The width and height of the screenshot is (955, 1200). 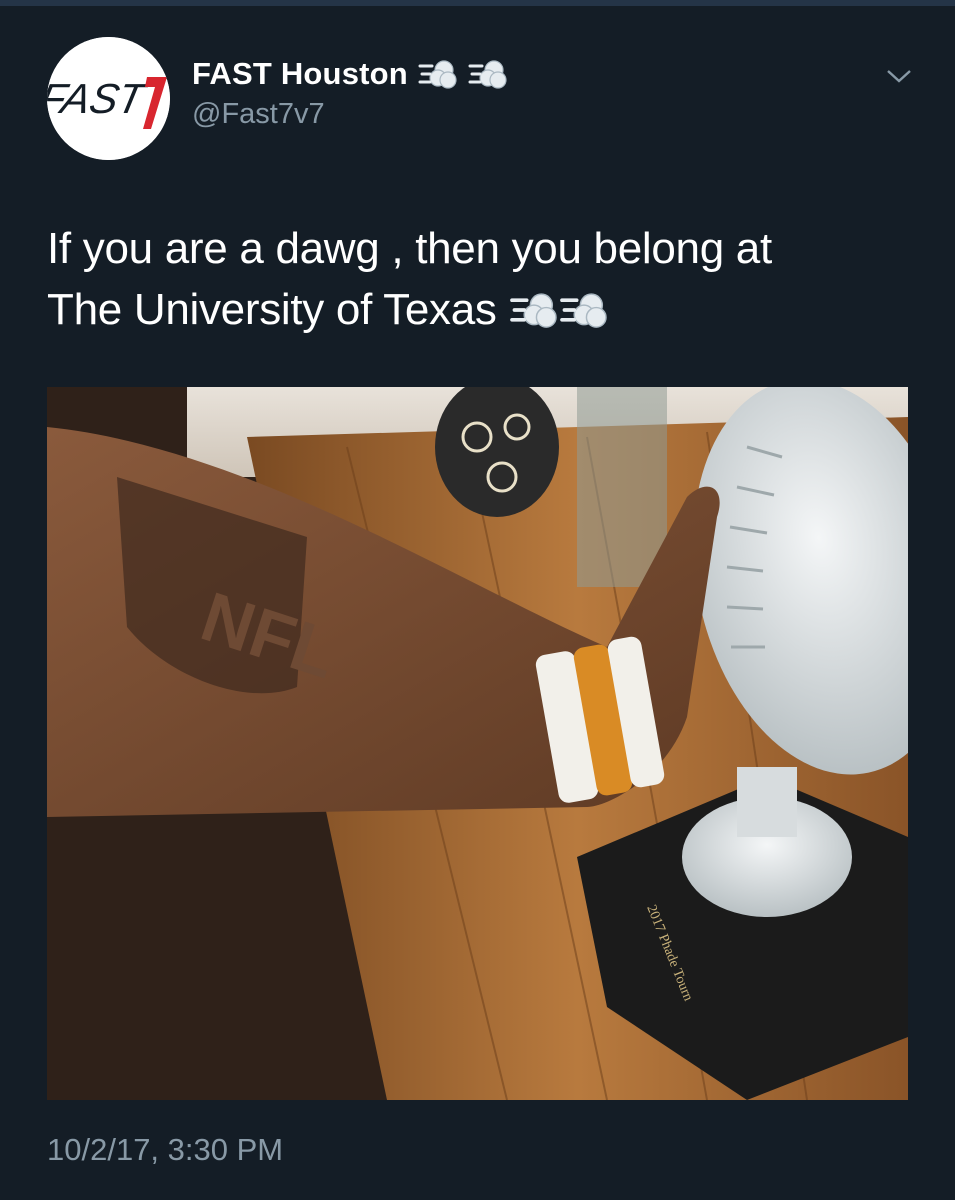 What do you see at coordinates (165, 1150) in the screenshot?
I see `tweet-timestamp: 10/2/17, 3:30 PM` at bounding box center [165, 1150].